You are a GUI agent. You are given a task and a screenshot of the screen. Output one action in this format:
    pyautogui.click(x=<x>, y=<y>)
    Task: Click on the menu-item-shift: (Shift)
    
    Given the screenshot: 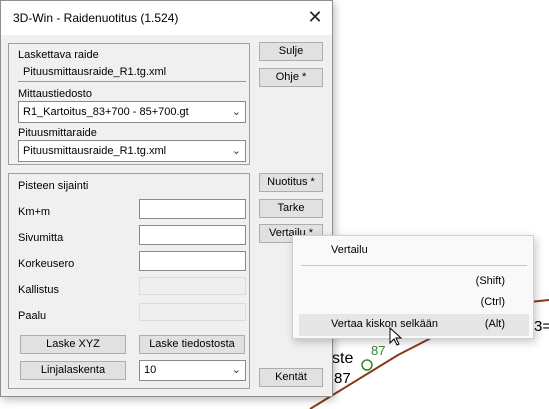 What is the action you would take?
    pyautogui.click(x=414, y=282)
    